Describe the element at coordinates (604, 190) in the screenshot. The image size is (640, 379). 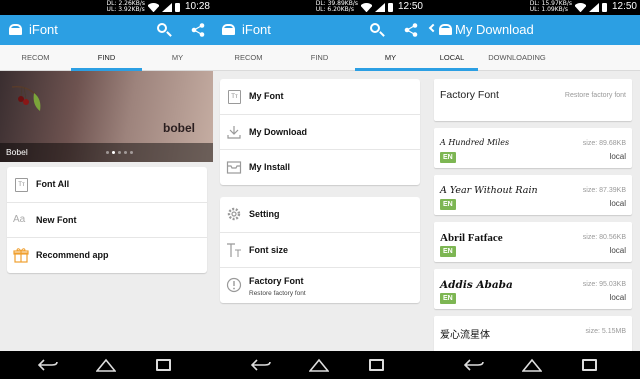
I see `font-size-label: size: 87.39KB` at that location.